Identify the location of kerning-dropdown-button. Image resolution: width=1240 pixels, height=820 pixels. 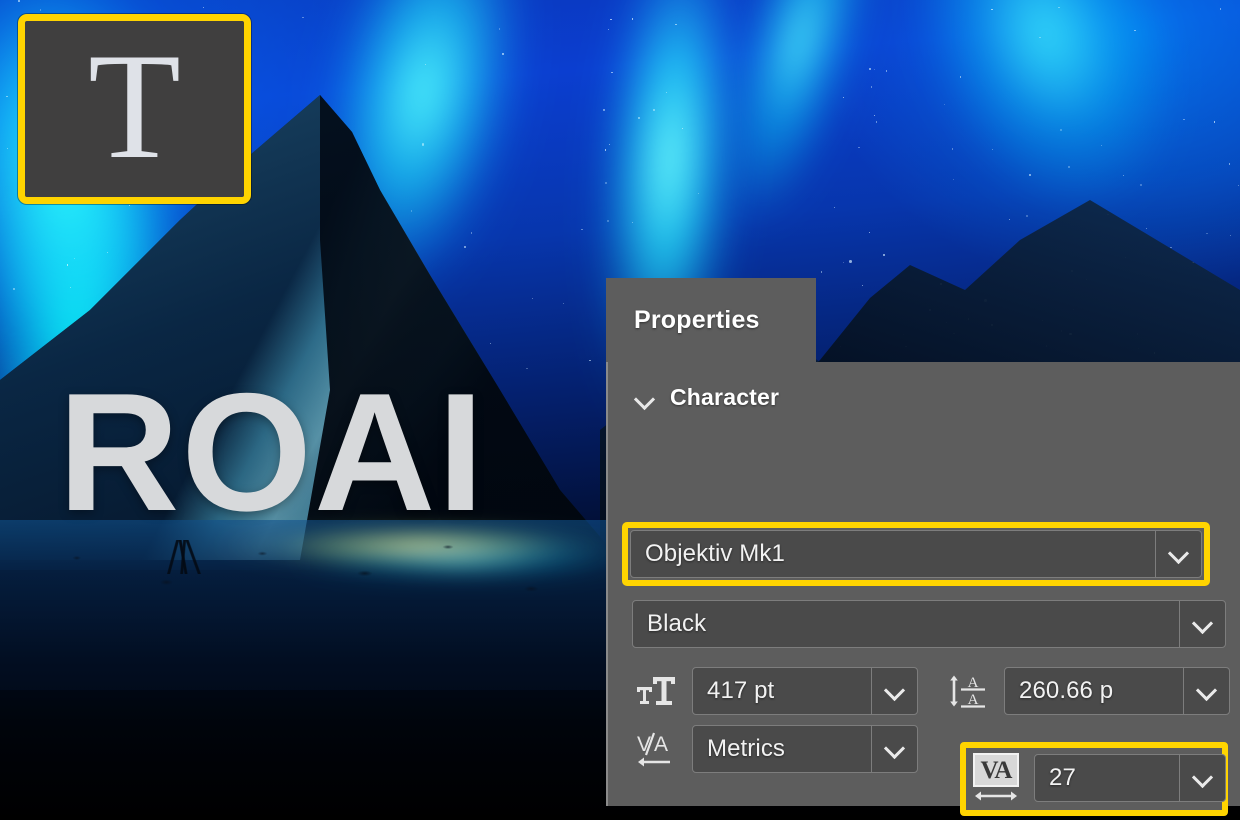
(894, 749).